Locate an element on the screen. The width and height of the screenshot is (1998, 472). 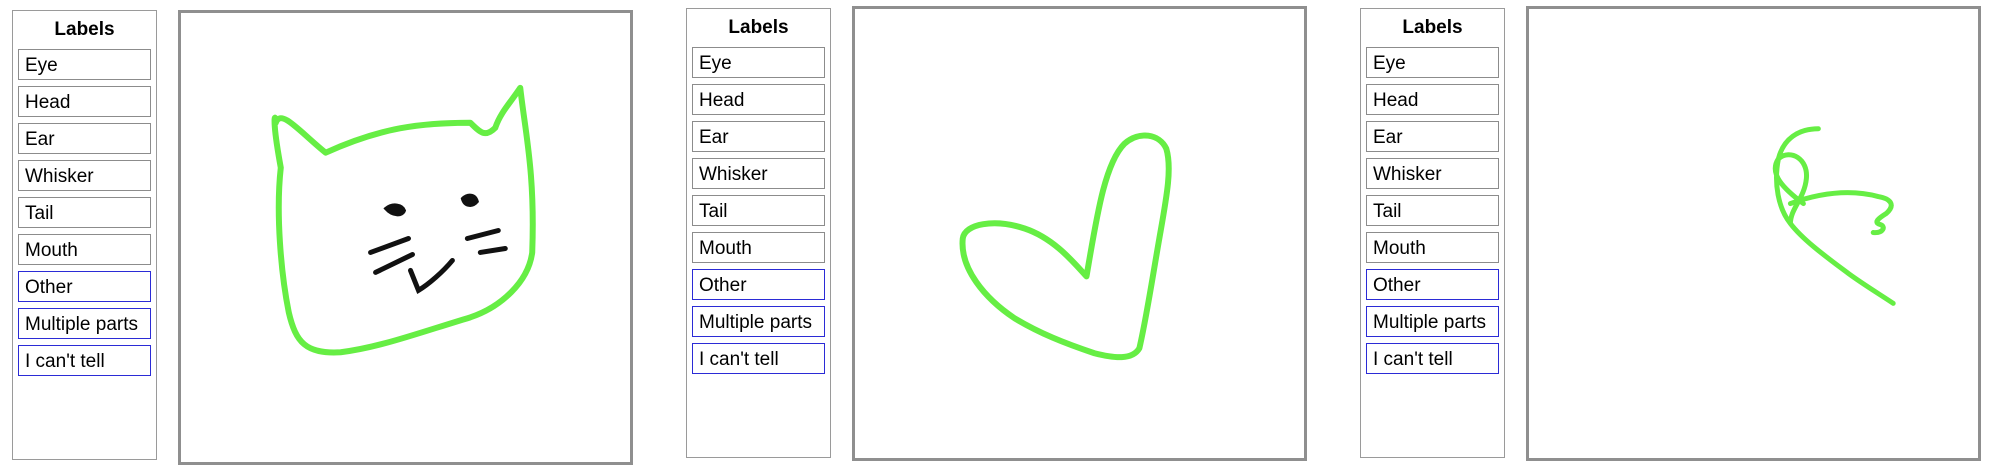
right-eye is located at coordinates (469, 200).